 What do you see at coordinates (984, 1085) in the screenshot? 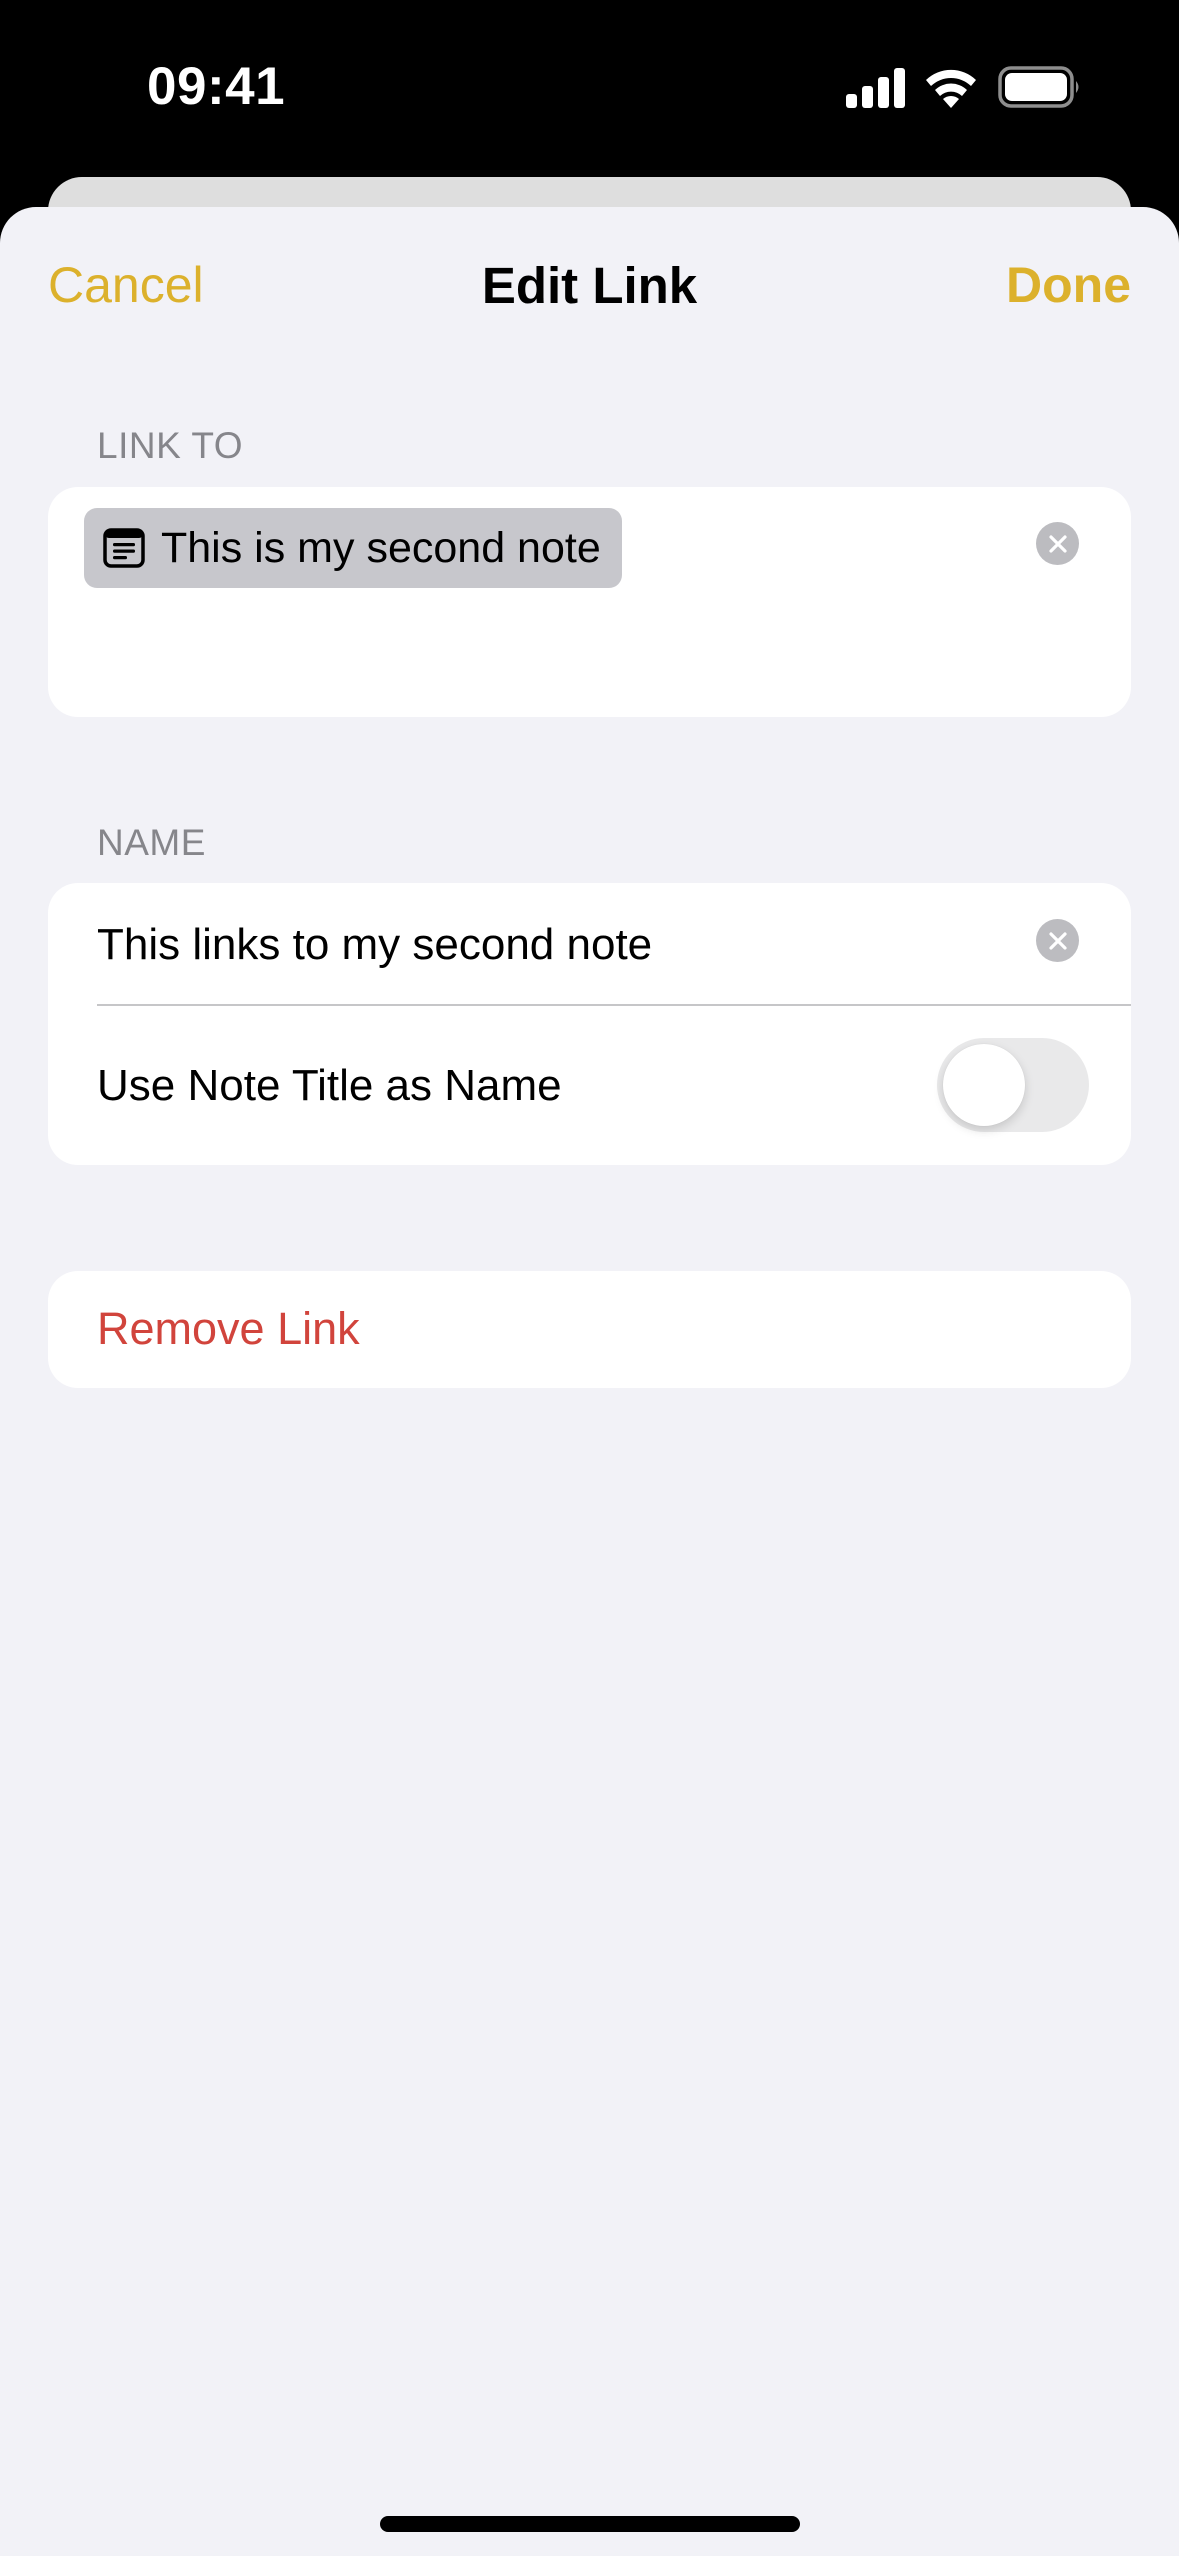
I see `toggle-knob` at bounding box center [984, 1085].